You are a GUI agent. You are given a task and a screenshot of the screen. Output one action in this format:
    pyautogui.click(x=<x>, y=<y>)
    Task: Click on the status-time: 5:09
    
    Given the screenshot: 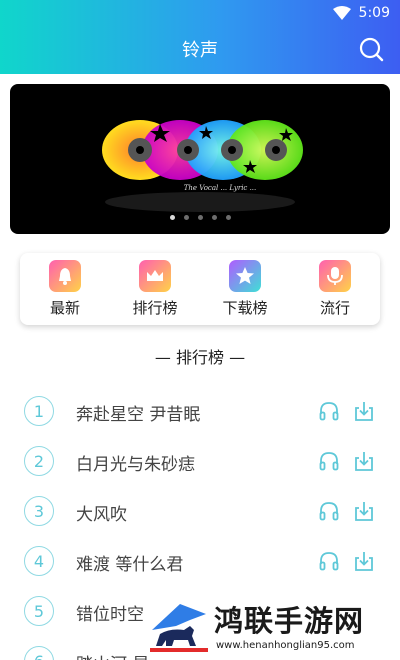 What is the action you would take?
    pyautogui.click(x=374, y=13)
    